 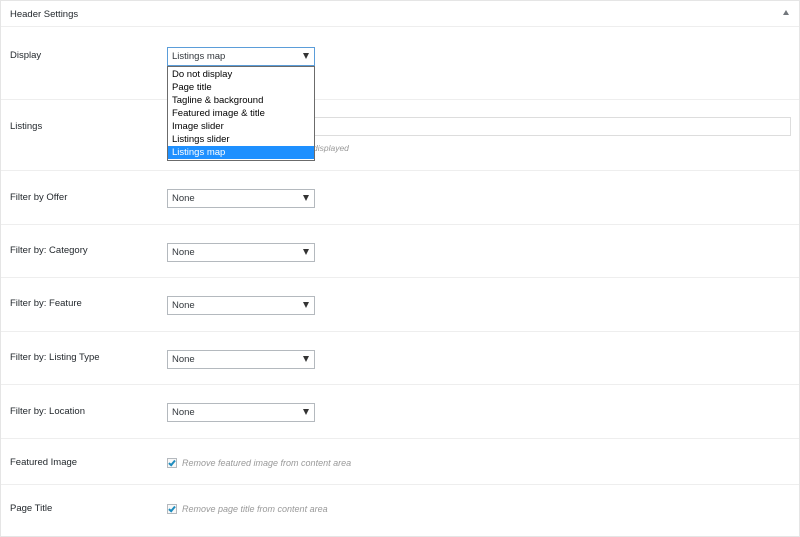 I want to click on filter-offer-select: None, so click(x=241, y=198).